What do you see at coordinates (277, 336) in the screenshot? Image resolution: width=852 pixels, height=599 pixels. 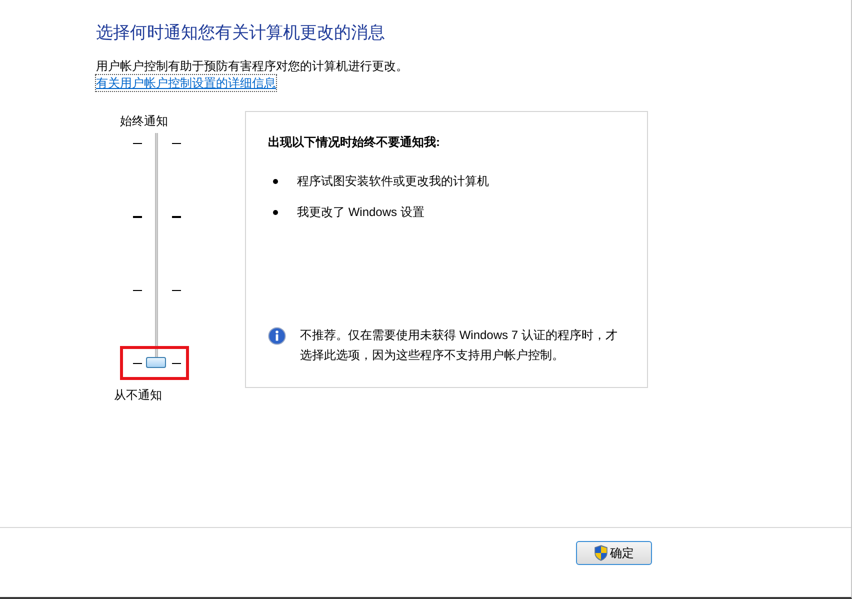 I see `info-icon` at bounding box center [277, 336].